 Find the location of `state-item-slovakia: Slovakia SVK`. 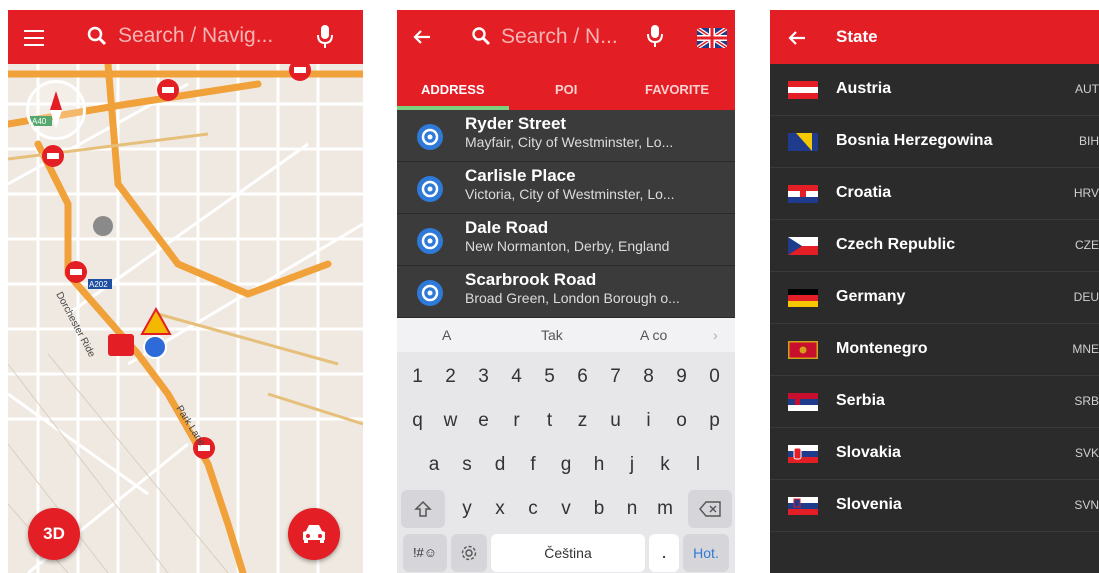

state-item-slovakia: Slovakia SVK is located at coordinates (934, 454).